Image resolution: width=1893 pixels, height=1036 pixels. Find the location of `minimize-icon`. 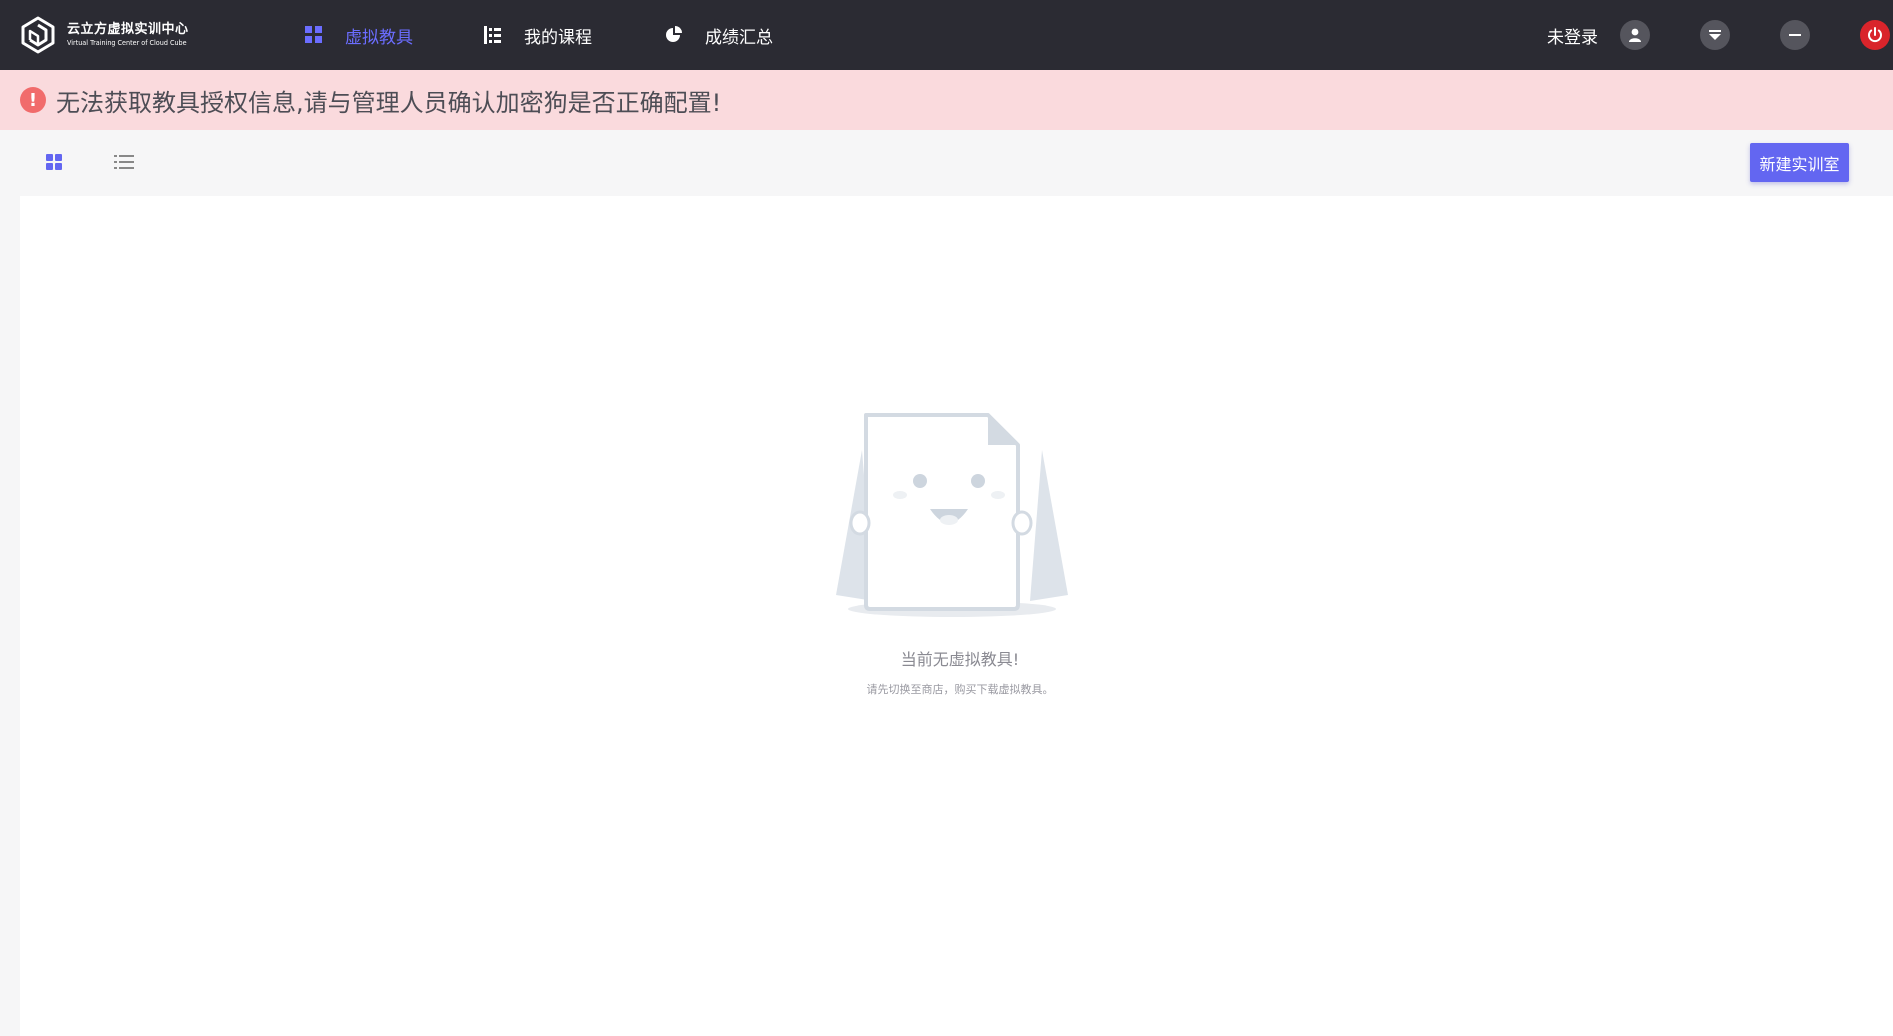

minimize-icon is located at coordinates (1795, 35).